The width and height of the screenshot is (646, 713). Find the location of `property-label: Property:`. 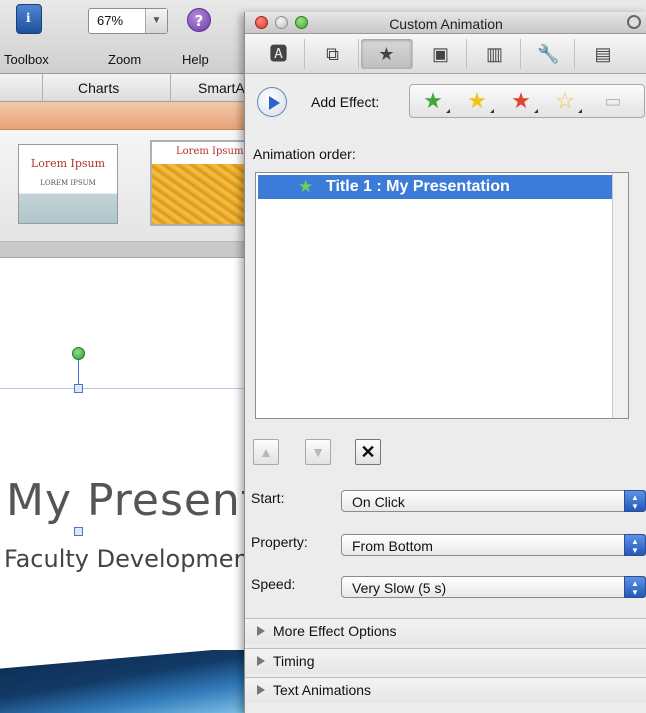

property-label: Property: is located at coordinates (279, 542).